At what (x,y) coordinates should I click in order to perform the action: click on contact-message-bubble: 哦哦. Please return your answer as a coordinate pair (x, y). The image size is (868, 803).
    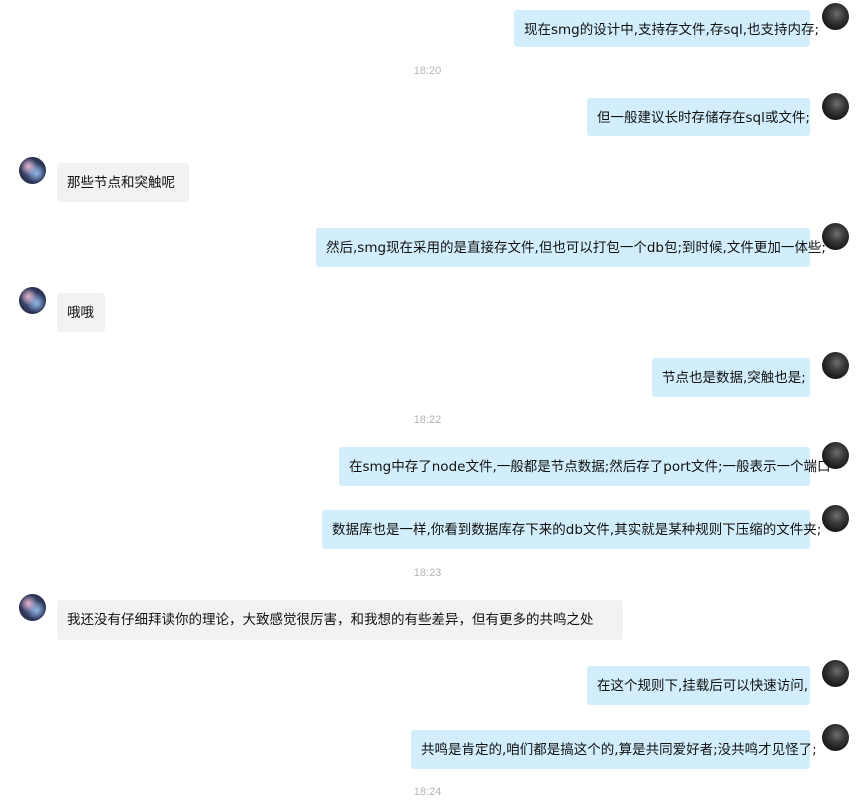
    Looking at the image, I should click on (81, 312).